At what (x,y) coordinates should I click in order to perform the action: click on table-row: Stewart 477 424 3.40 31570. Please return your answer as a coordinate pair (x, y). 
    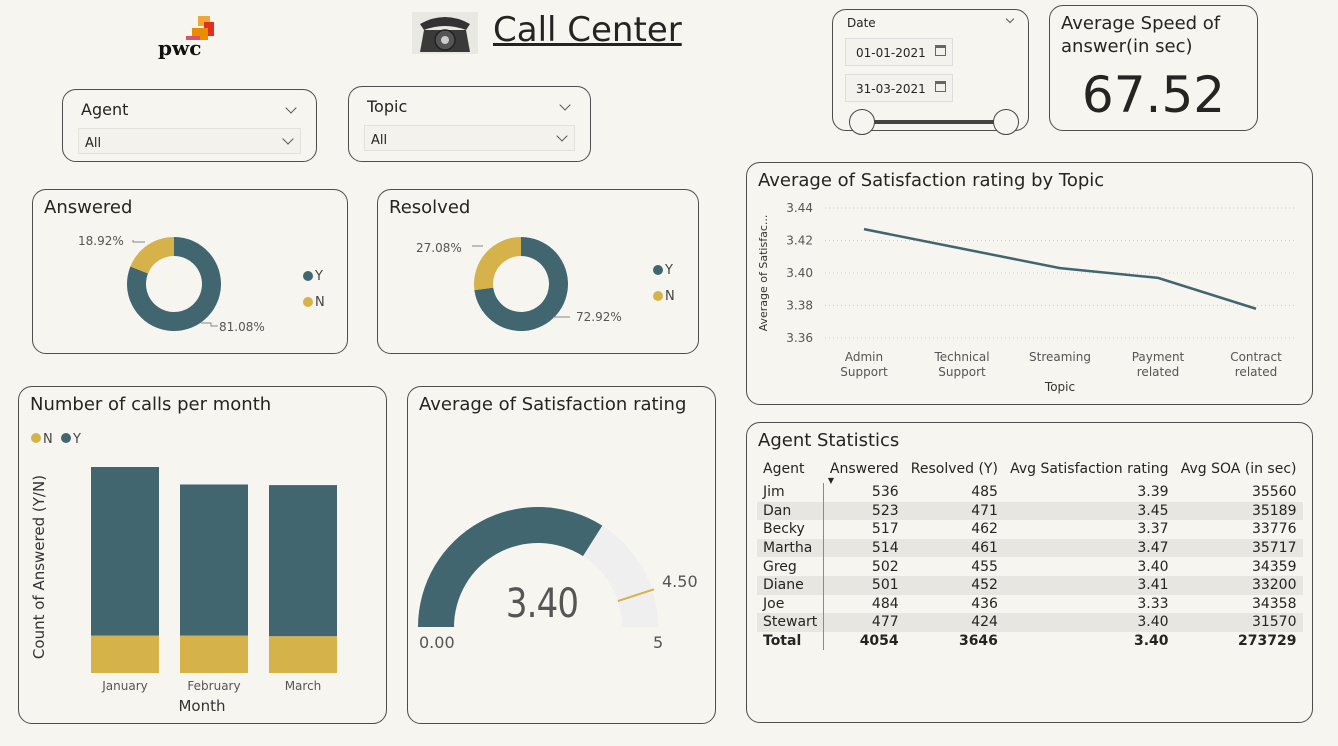
    Looking at the image, I should click on (1030, 622).